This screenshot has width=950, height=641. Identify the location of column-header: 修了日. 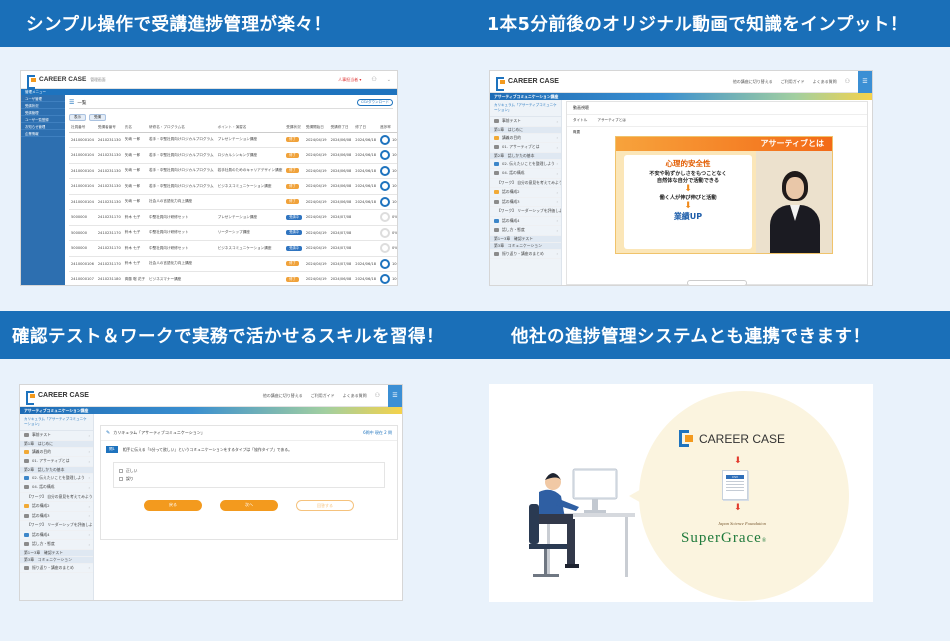
(366, 128).